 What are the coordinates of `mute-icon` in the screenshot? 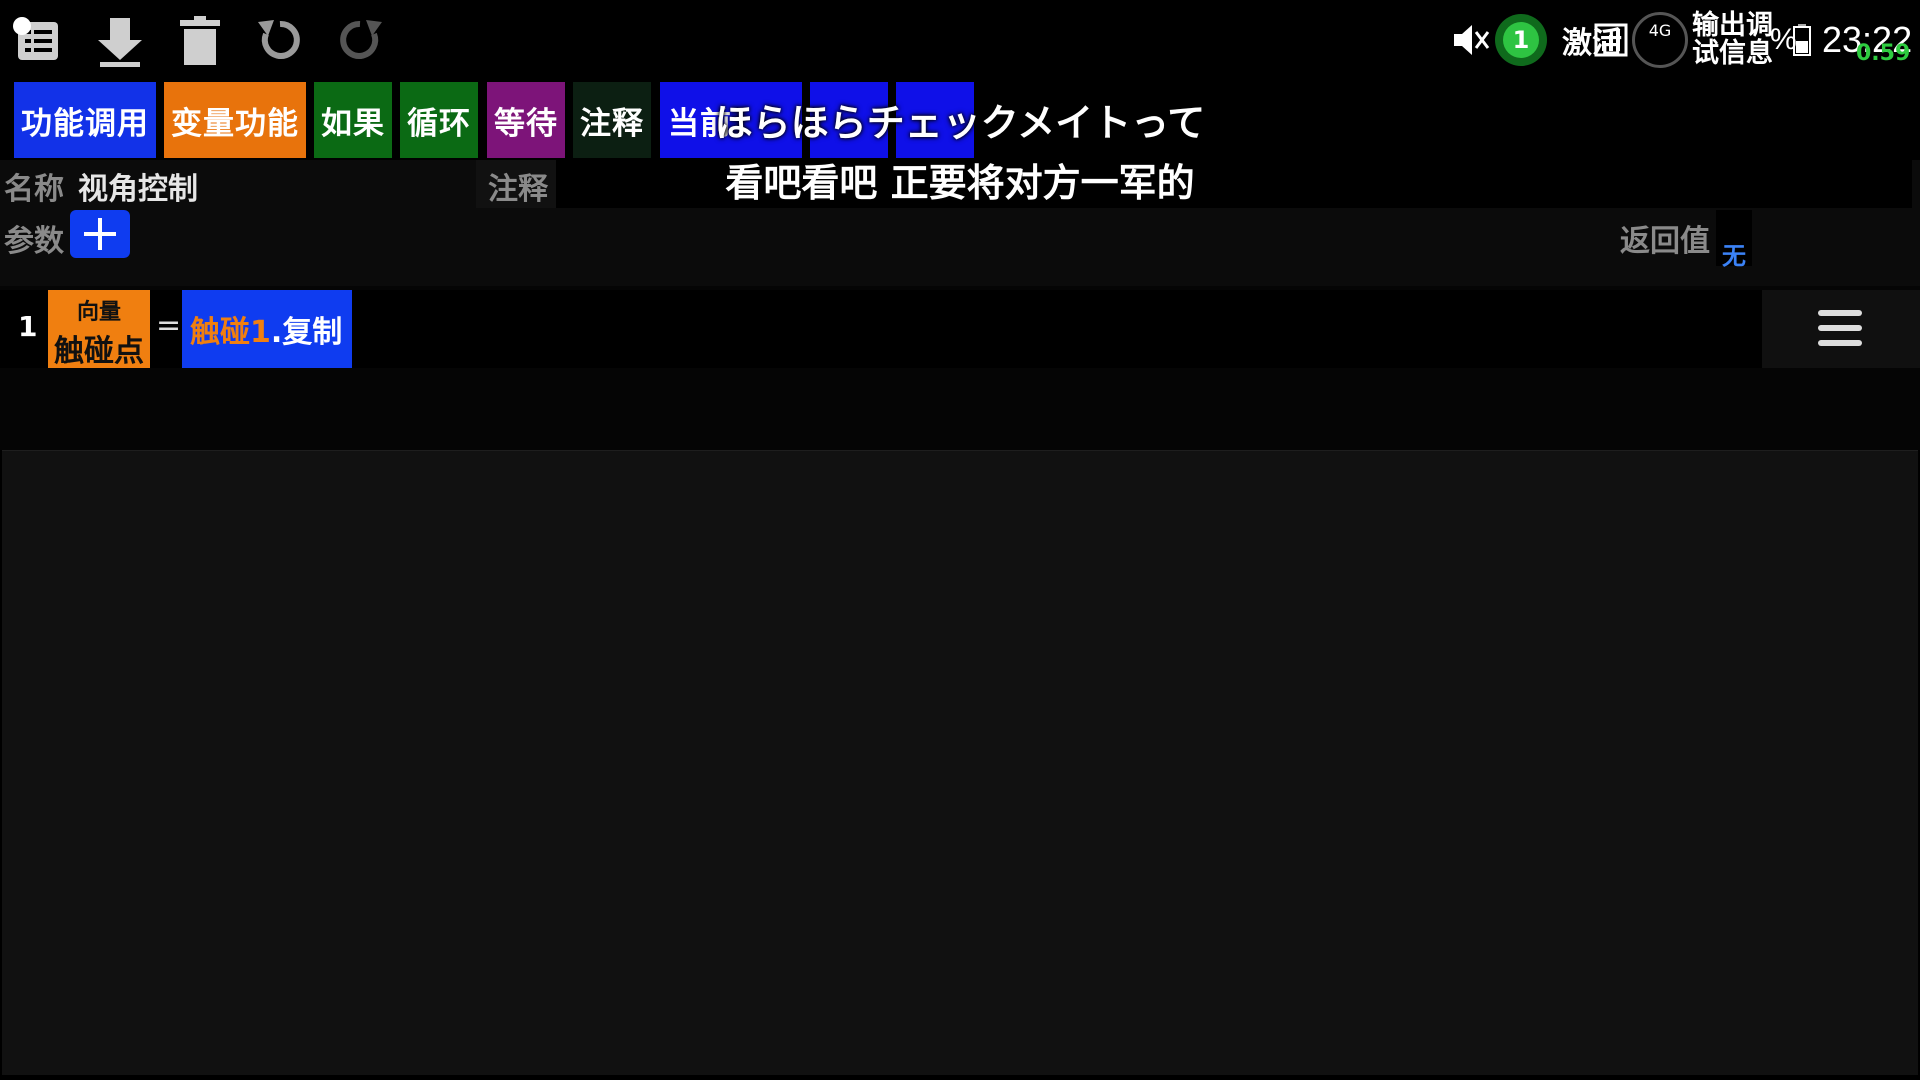 It's located at (1470, 40).